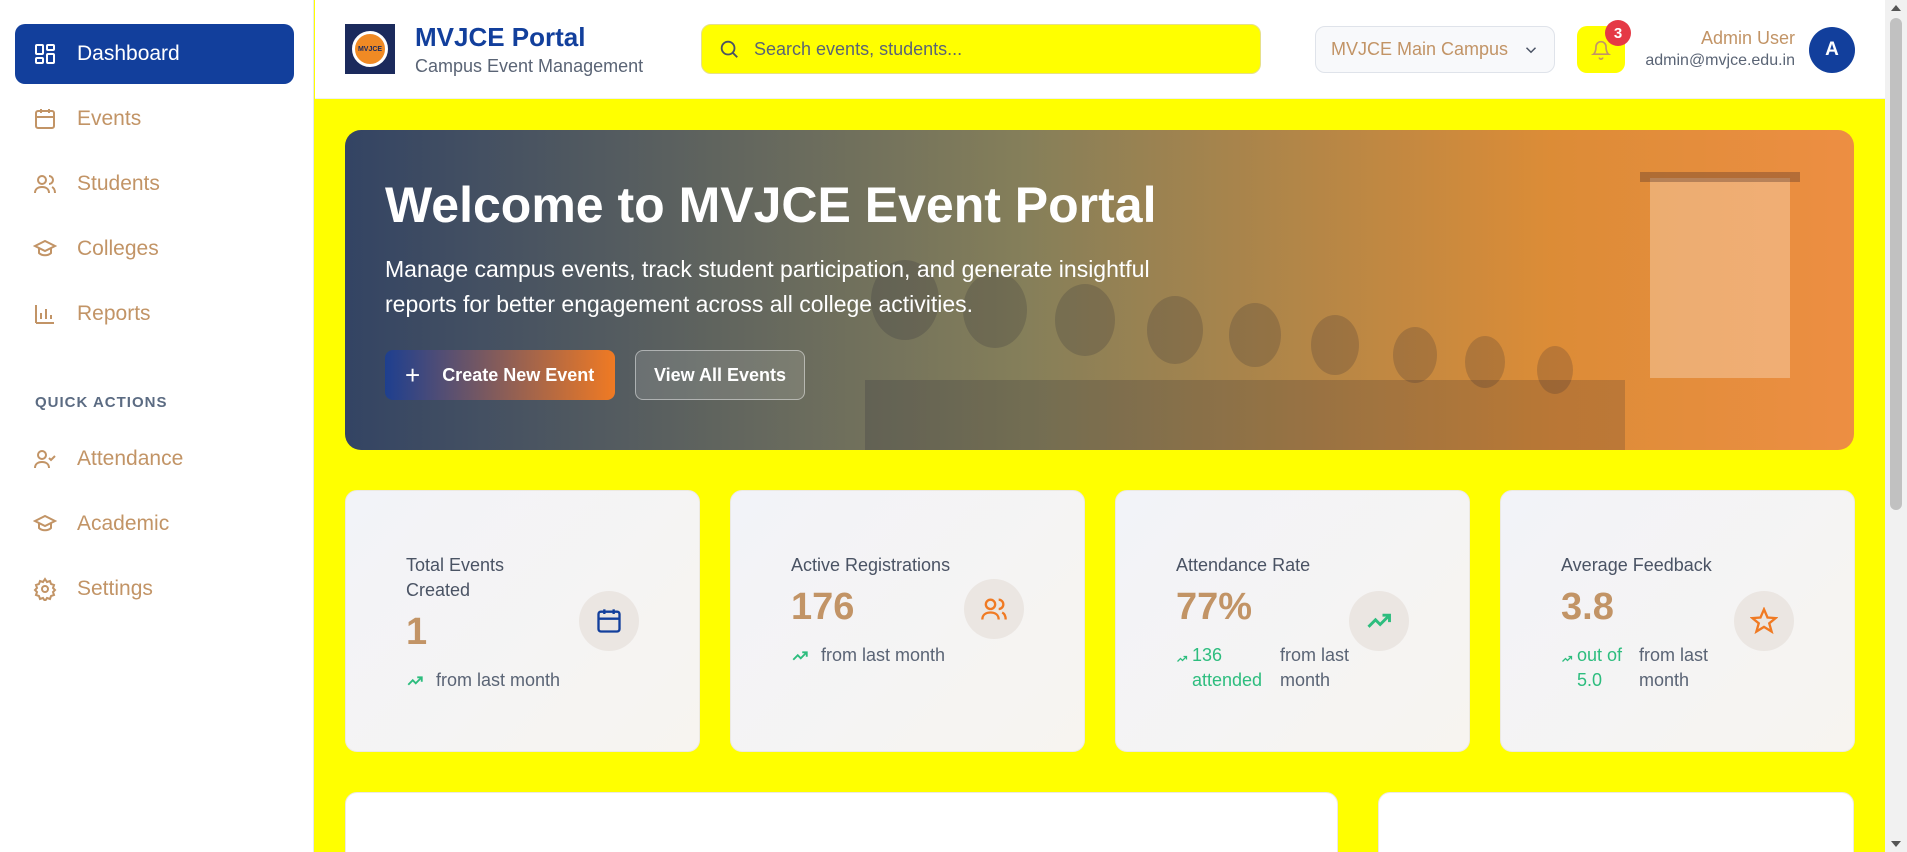 This screenshot has height=852, width=1907. Describe the element at coordinates (1618, 33) in the screenshot. I see `notification-count-badge: 3` at that location.